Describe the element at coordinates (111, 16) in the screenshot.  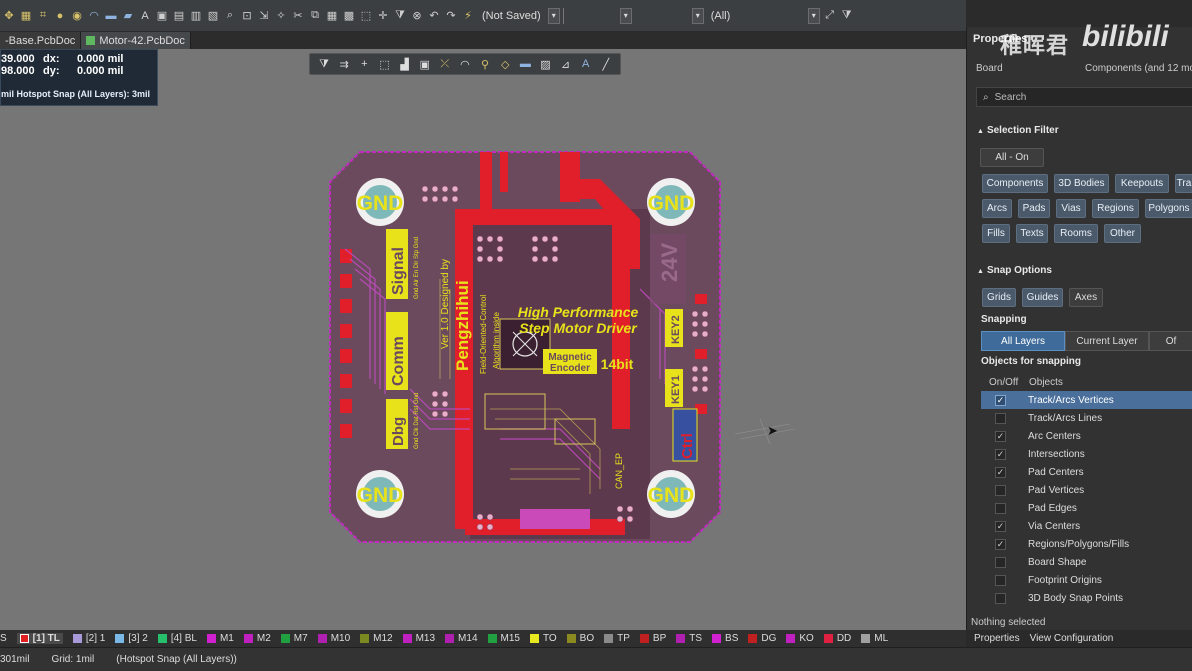
I see `fill-icon: ▬` at that location.